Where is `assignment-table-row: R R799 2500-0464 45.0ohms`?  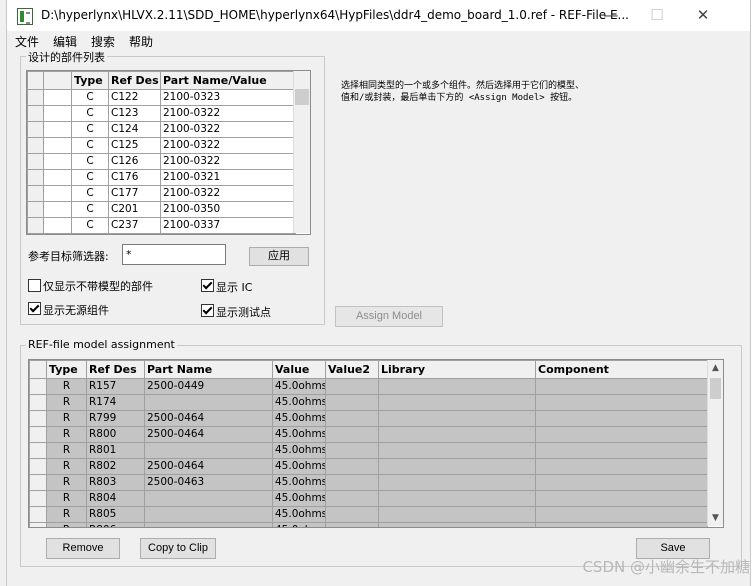 assignment-table-row: R R799 2500-0464 45.0ohms is located at coordinates (368, 418).